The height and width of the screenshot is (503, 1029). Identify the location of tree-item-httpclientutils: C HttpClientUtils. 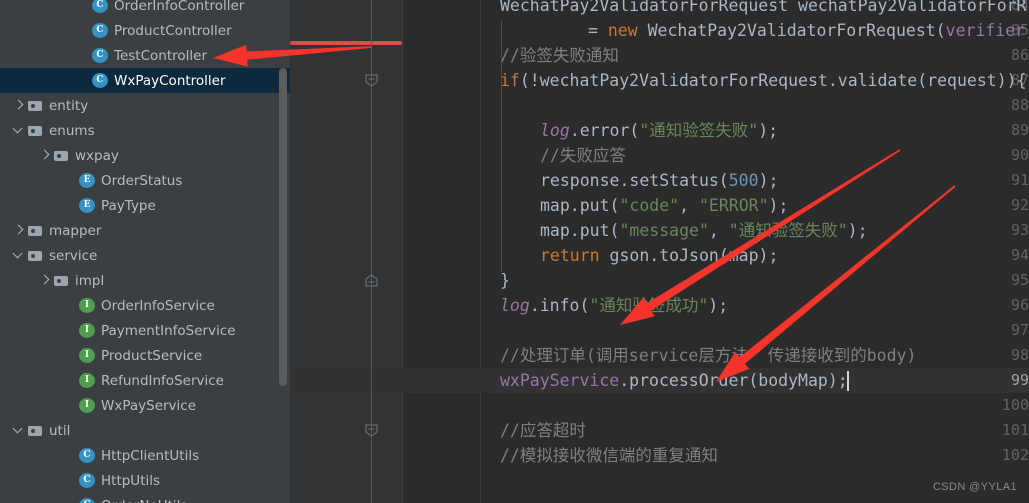
(145, 455).